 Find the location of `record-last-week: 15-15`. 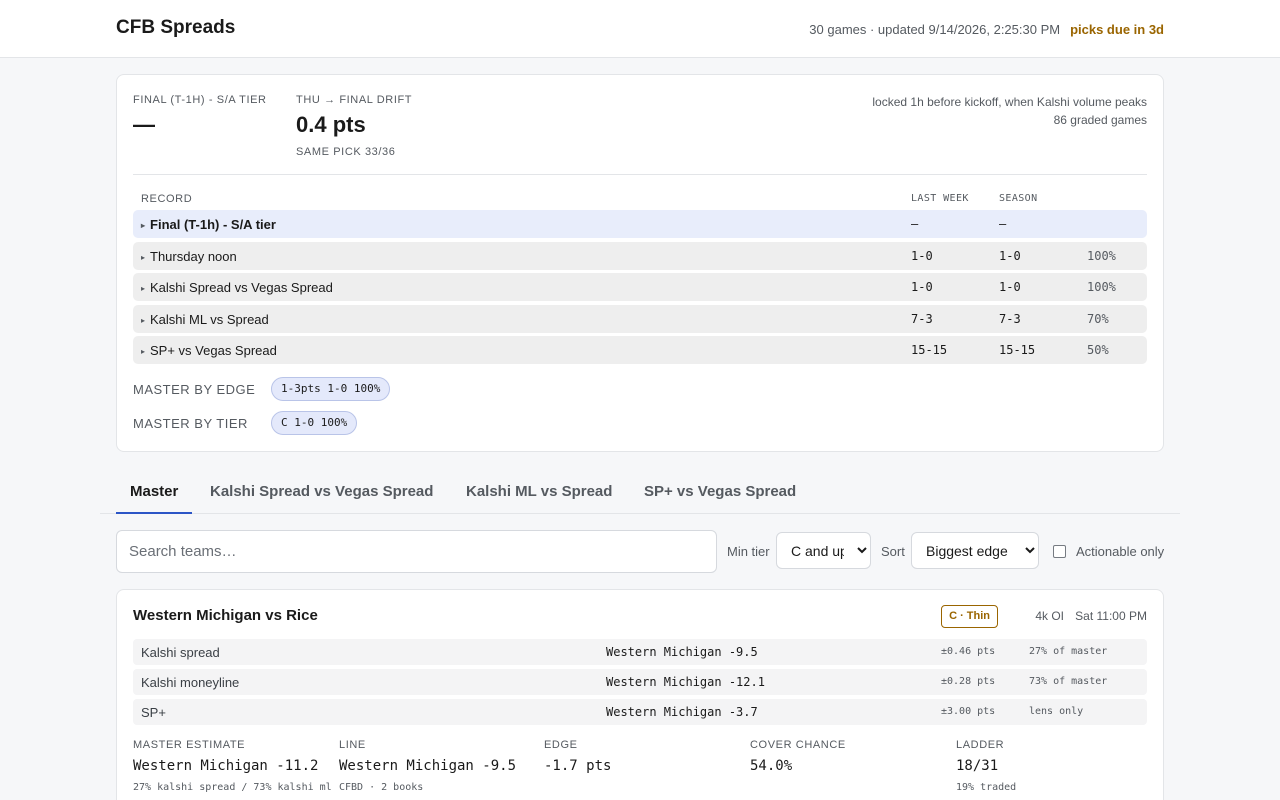

record-last-week: 15-15 is located at coordinates (929, 350).